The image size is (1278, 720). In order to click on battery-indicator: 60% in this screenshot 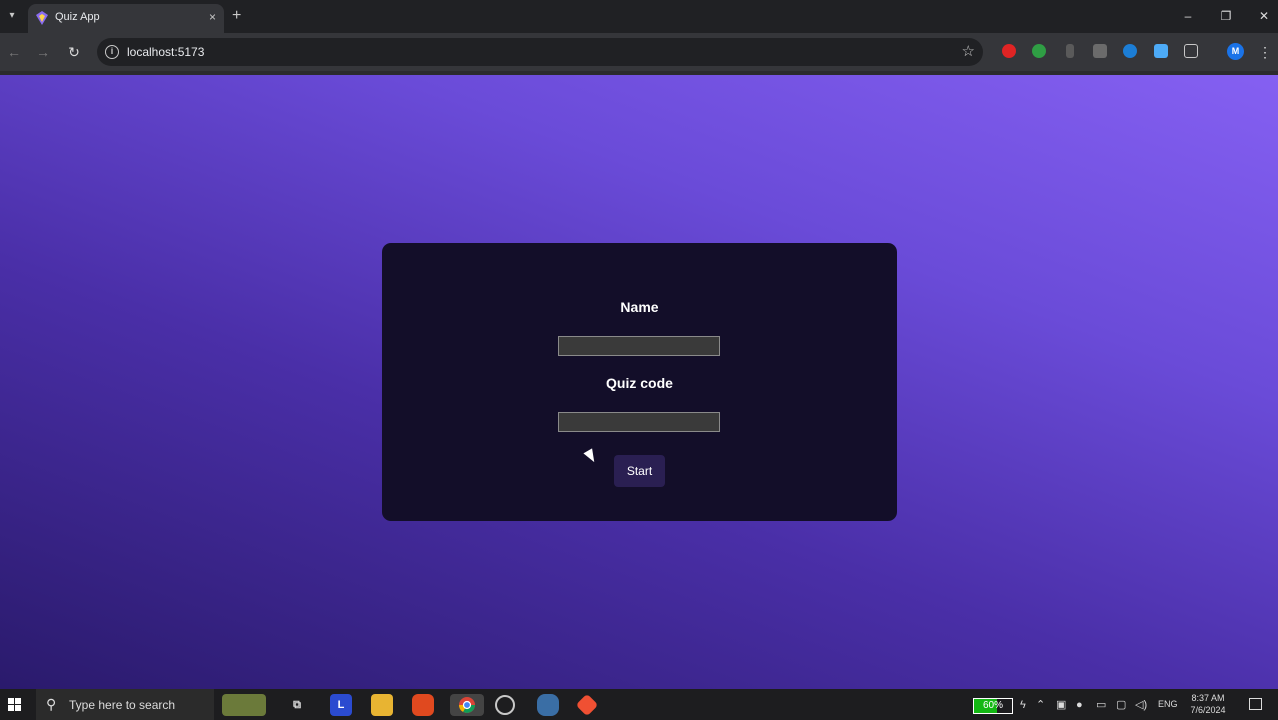, I will do `click(993, 706)`.